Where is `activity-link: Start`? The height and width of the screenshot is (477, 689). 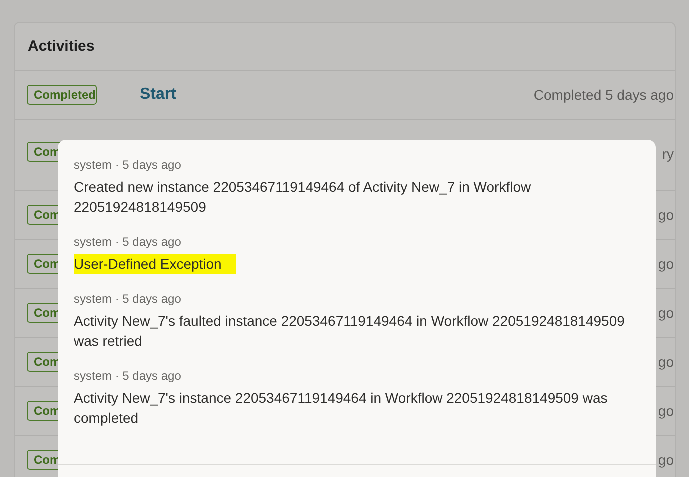 activity-link: Start is located at coordinates (158, 95).